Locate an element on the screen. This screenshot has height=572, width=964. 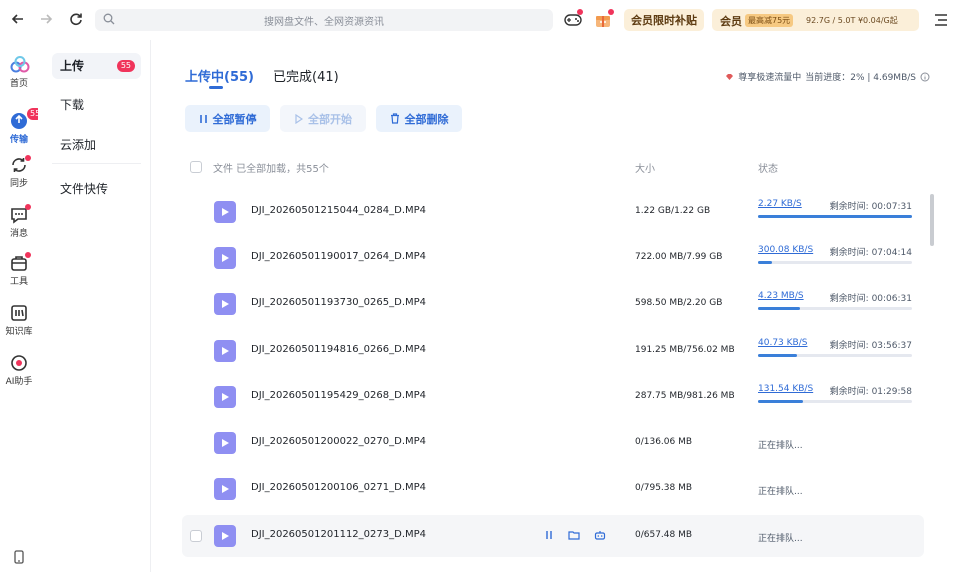
file-name: DJI_20260501193730_0265_D.MP4 is located at coordinates (339, 302).